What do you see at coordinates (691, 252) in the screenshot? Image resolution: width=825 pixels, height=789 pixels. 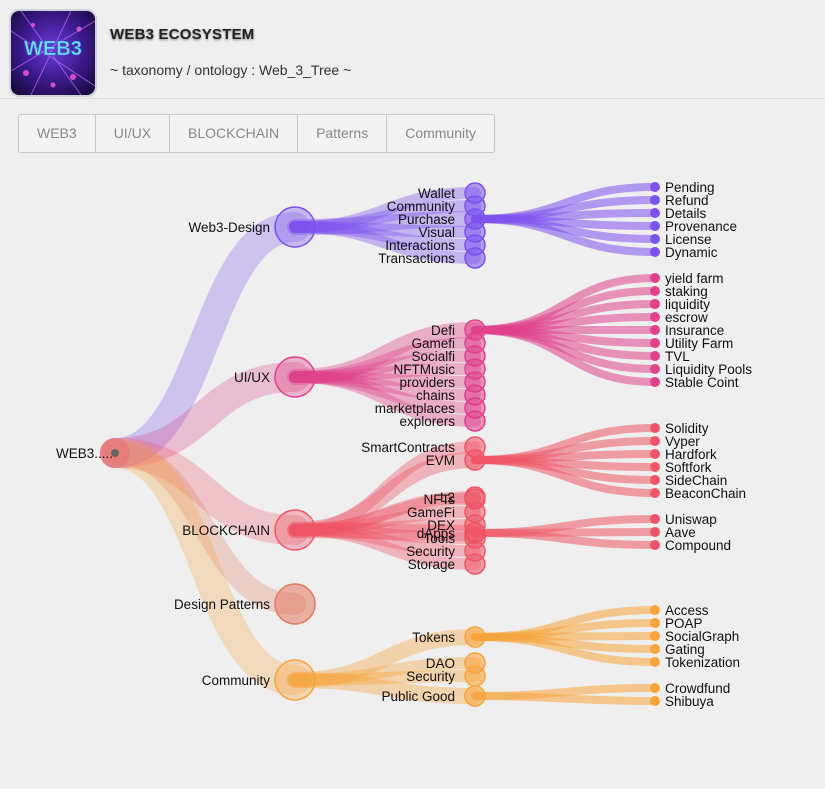 I see `leaf-label: Dynamic` at bounding box center [691, 252].